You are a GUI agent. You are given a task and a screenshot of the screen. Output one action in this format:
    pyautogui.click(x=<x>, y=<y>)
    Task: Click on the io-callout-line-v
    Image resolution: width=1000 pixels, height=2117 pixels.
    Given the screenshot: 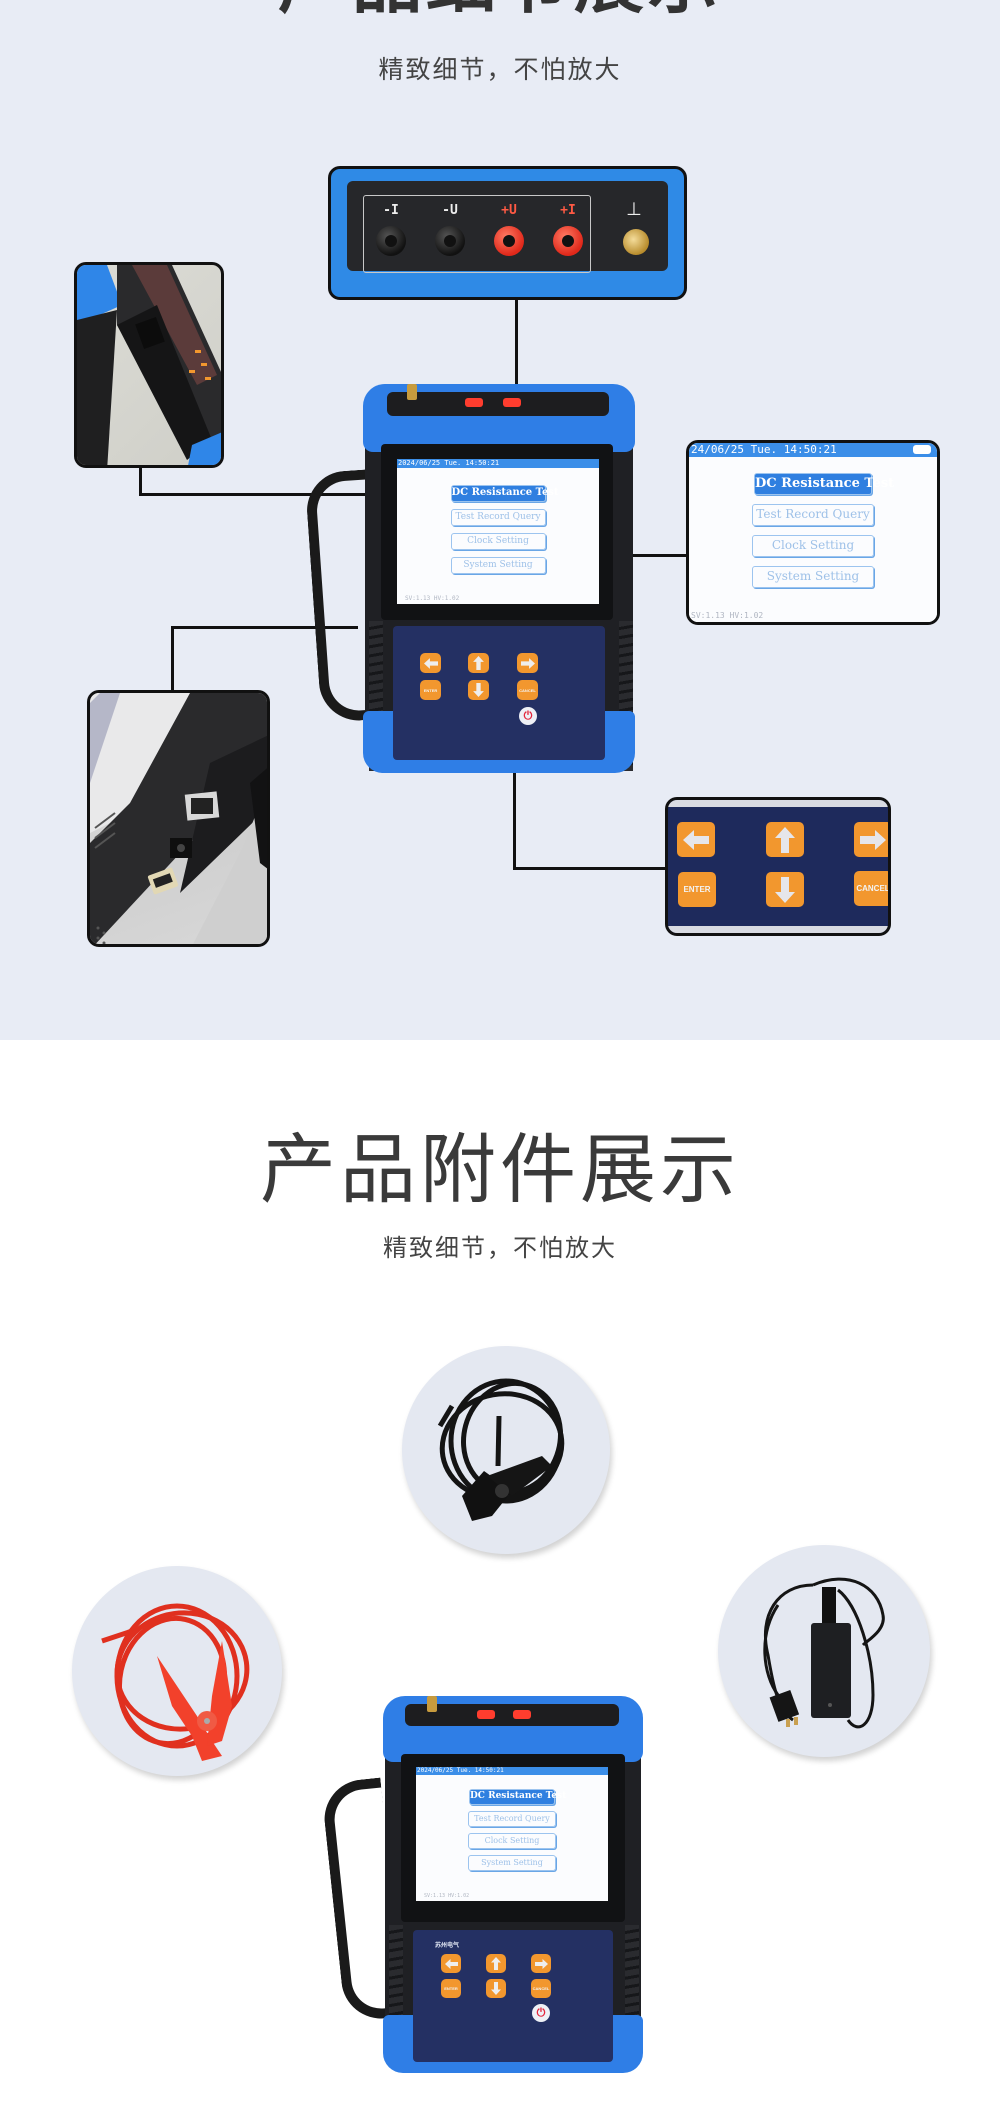 What is the action you would take?
    pyautogui.click(x=172, y=659)
    